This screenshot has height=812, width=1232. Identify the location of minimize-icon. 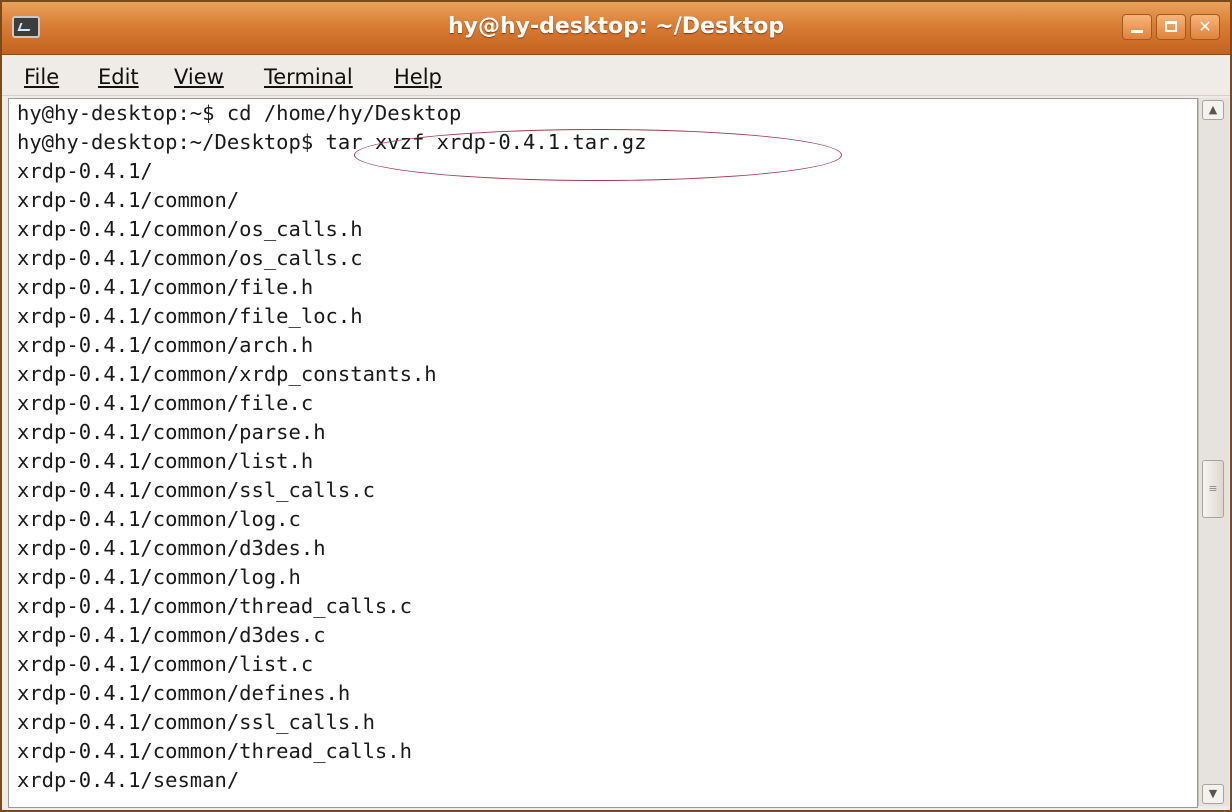
(1137, 31).